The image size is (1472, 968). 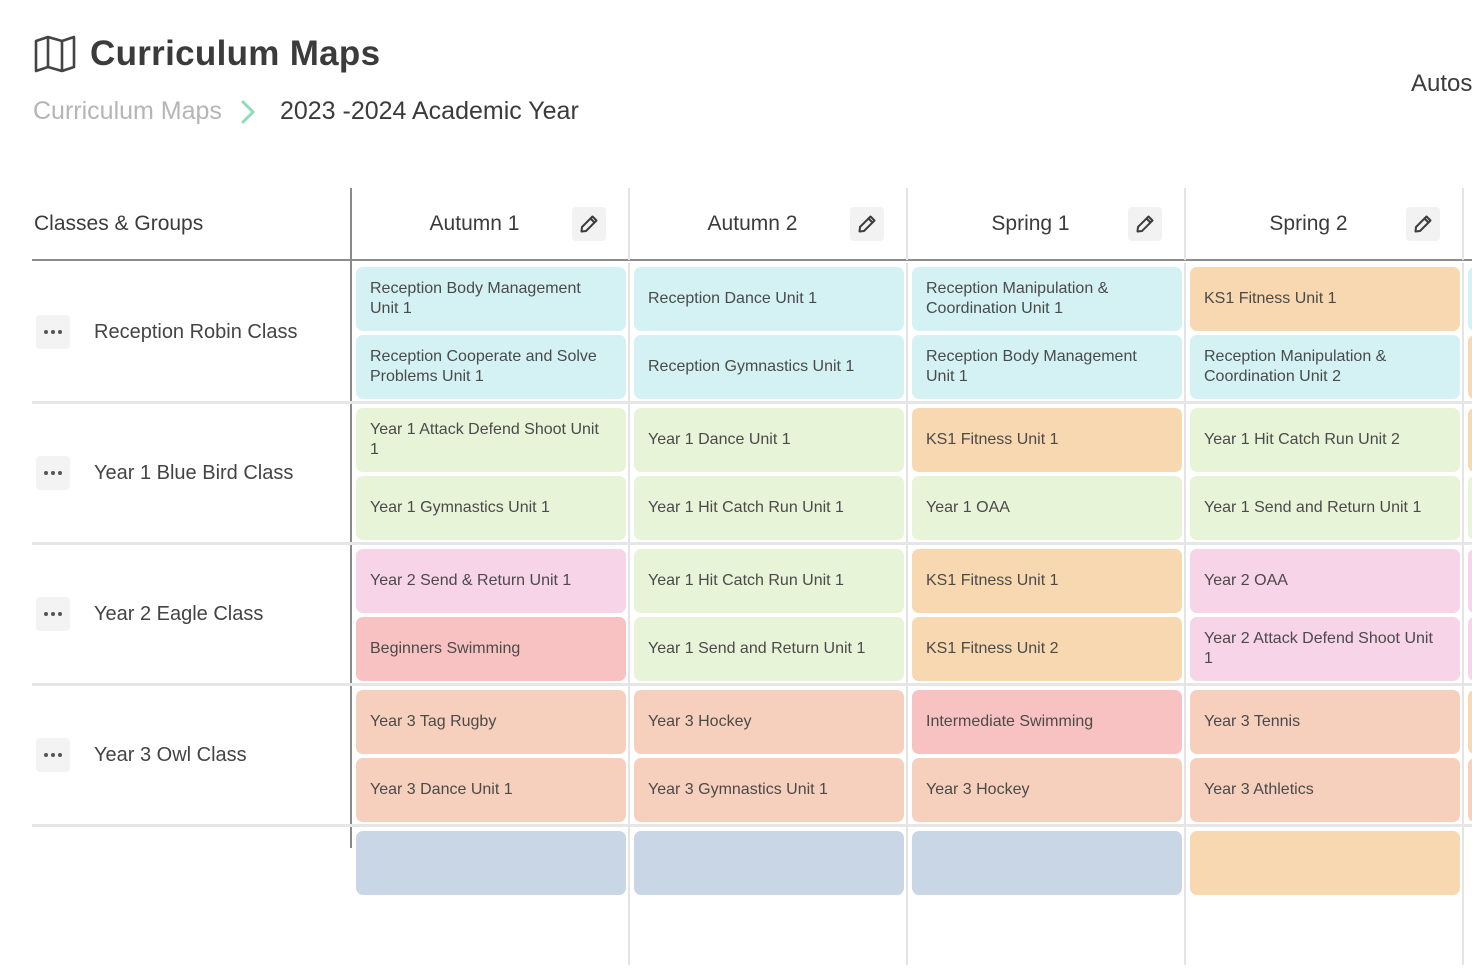 What do you see at coordinates (1468, 224) in the screenshot?
I see `term-header-overflow` at bounding box center [1468, 224].